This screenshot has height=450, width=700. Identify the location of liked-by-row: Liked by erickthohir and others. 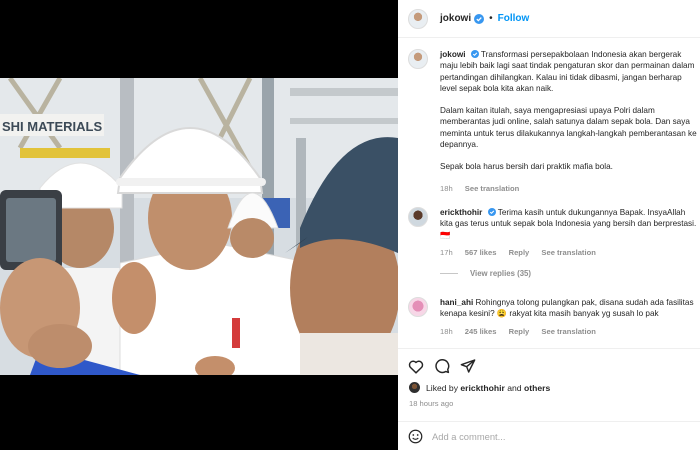
(549, 387).